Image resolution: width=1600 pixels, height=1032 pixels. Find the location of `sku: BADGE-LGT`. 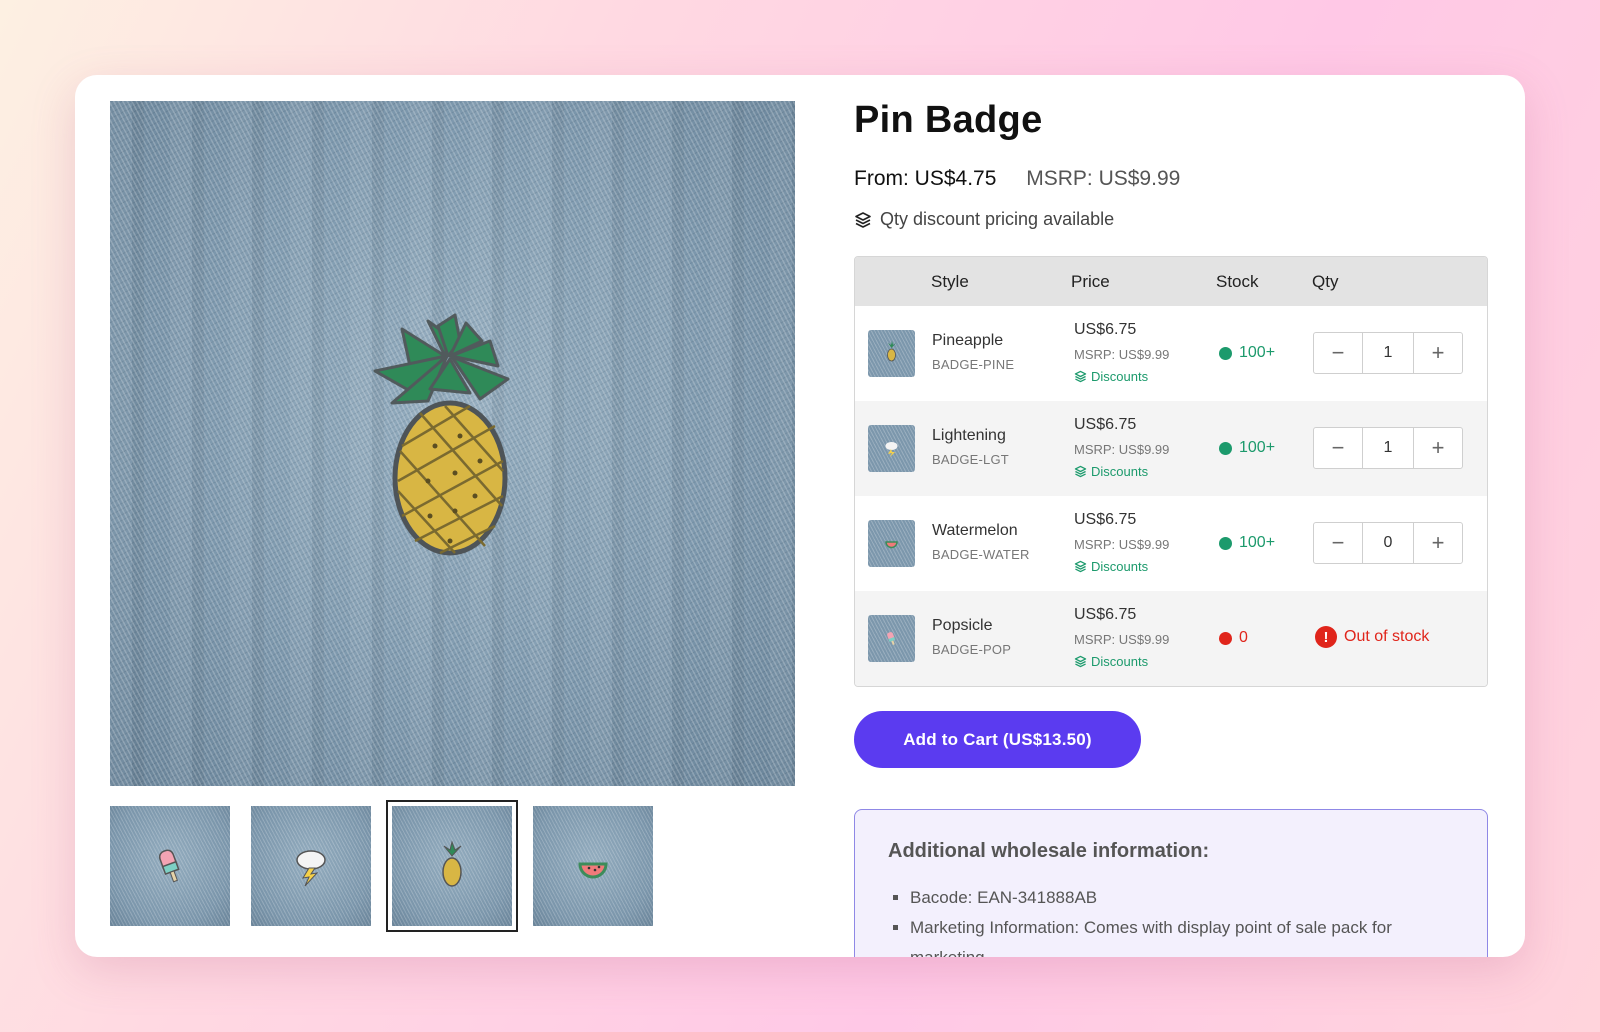

sku: BADGE-LGT is located at coordinates (970, 459).